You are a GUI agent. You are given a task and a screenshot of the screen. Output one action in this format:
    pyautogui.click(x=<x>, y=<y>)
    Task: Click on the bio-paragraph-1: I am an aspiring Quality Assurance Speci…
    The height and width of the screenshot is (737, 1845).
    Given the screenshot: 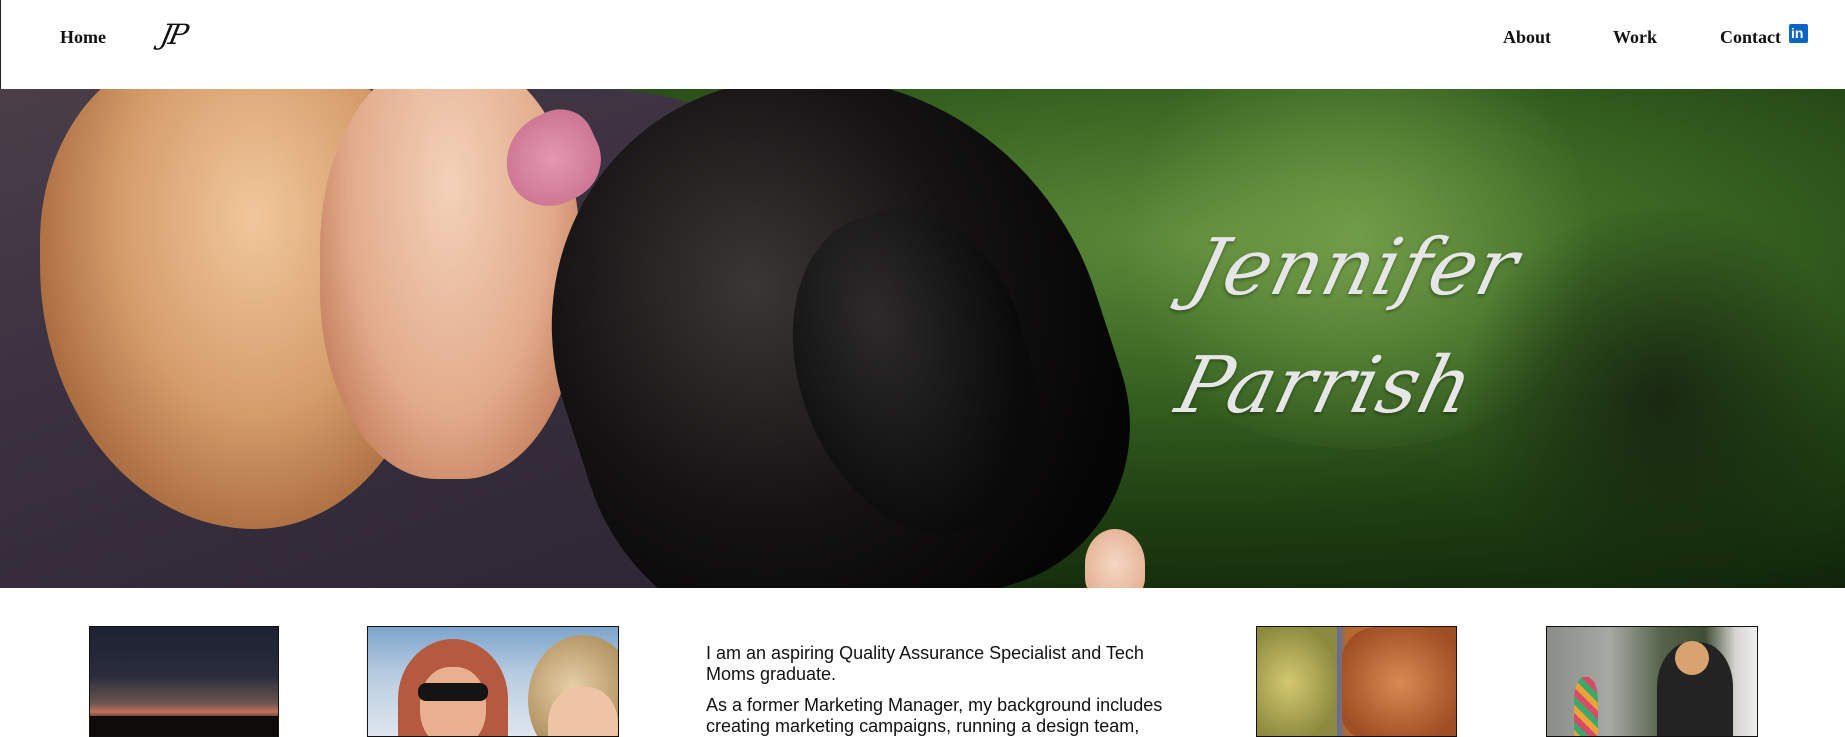 What is the action you would take?
    pyautogui.click(x=925, y=663)
    